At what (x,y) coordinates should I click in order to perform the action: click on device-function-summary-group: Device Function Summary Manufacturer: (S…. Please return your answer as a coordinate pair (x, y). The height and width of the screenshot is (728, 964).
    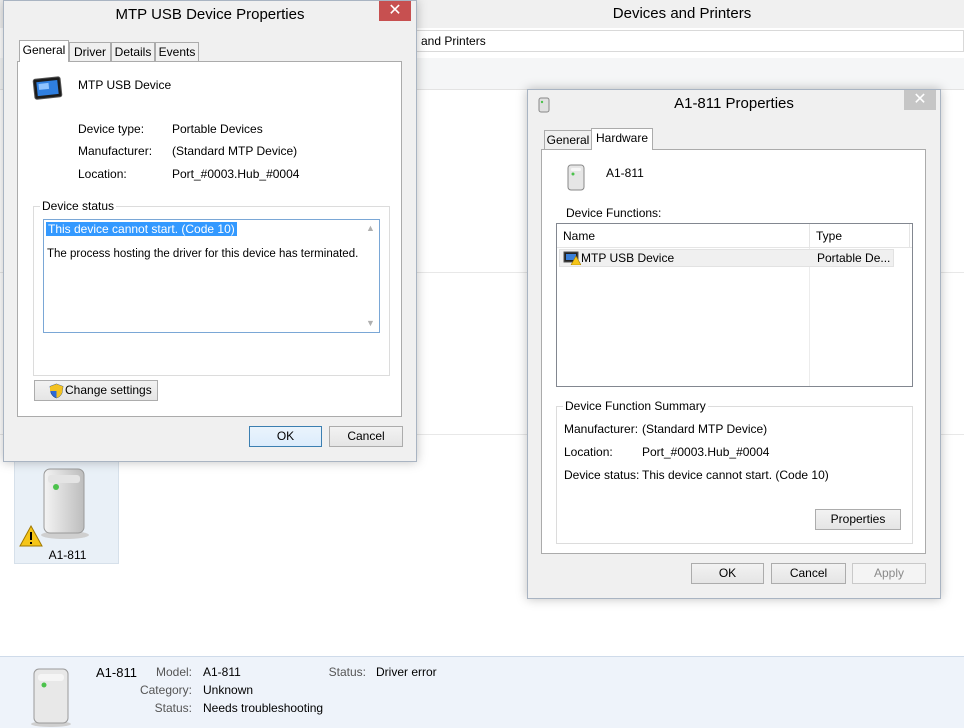
    Looking at the image, I should click on (734, 471).